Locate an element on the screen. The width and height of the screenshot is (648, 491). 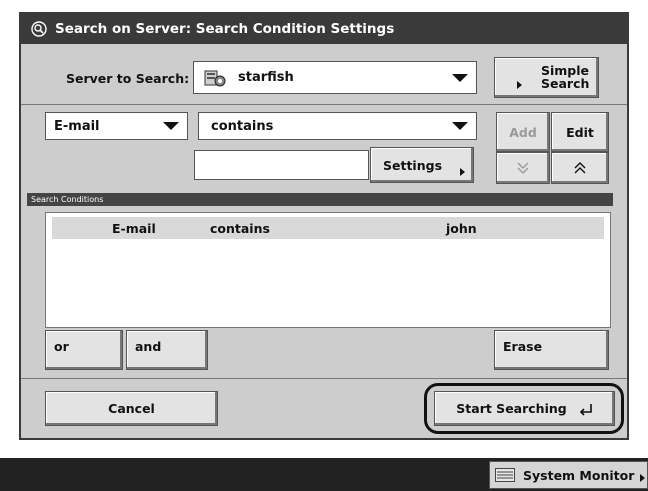
erase-button: Erase is located at coordinates (551, 350).